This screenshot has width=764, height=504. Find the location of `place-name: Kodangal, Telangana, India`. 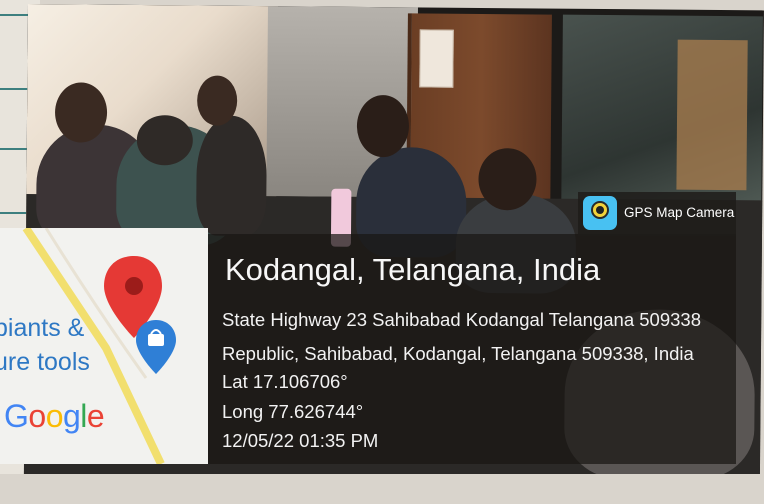

place-name: Kodangal, Telangana, India is located at coordinates (413, 269).